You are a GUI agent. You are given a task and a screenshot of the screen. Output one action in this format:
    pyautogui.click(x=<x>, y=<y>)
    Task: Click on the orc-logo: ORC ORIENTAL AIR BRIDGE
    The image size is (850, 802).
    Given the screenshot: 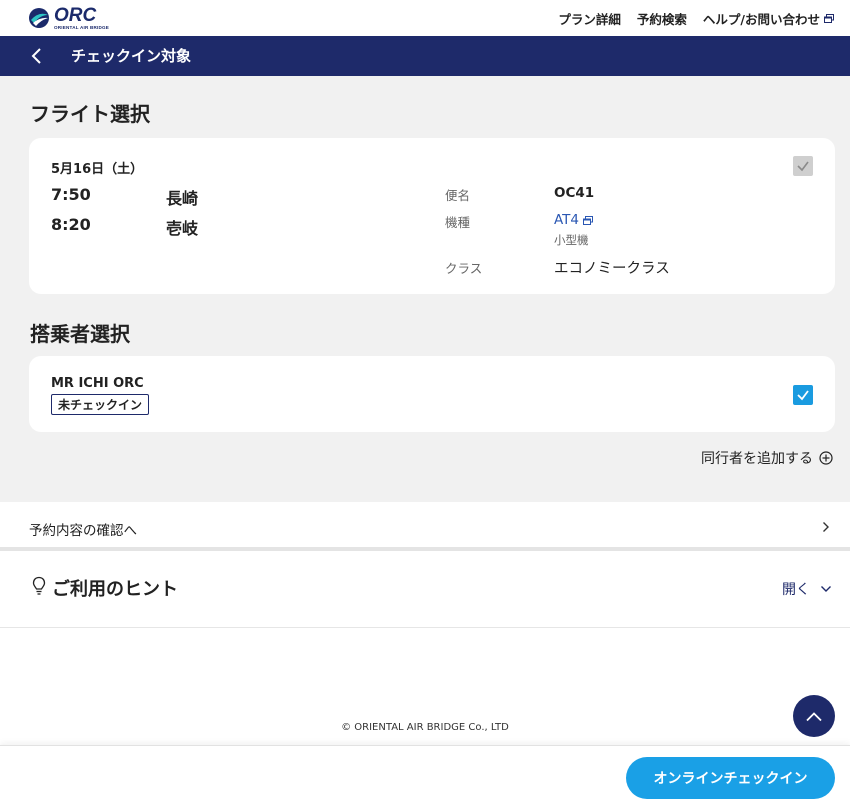 What is the action you would take?
    pyautogui.click(x=68, y=18)
    